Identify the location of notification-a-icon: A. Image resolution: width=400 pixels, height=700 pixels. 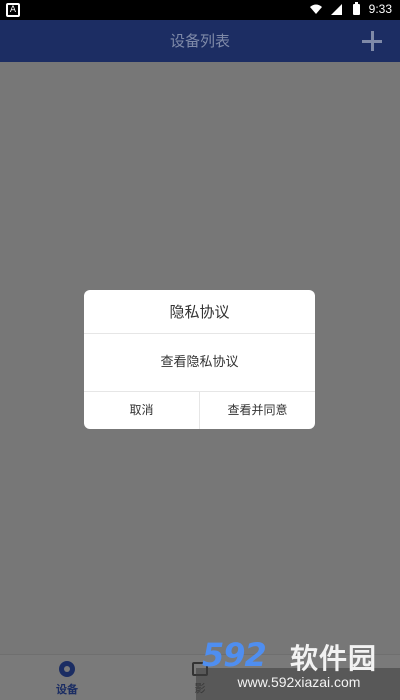
(13, 10).